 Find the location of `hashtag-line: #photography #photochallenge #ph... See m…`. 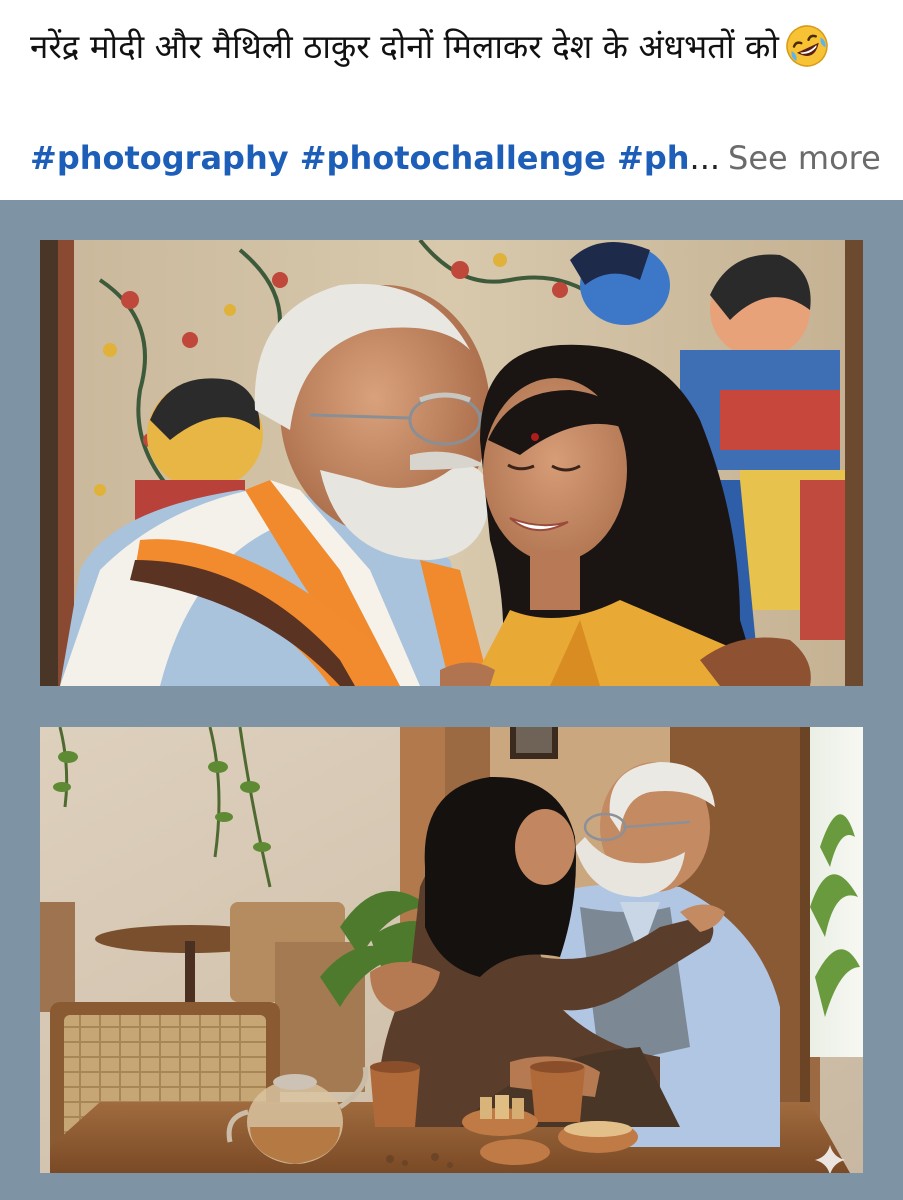

hashtag-line: #photography #photochallenge #ph... See m… is located at coordinates (455, 158).